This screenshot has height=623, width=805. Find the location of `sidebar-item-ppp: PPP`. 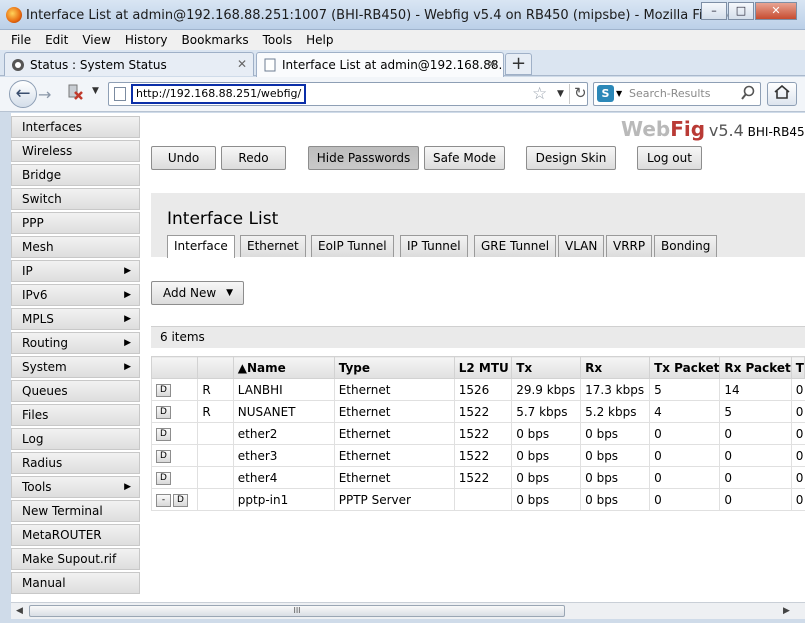

sidebar-item-ppp: PPP is located at coordinates (75, 223).